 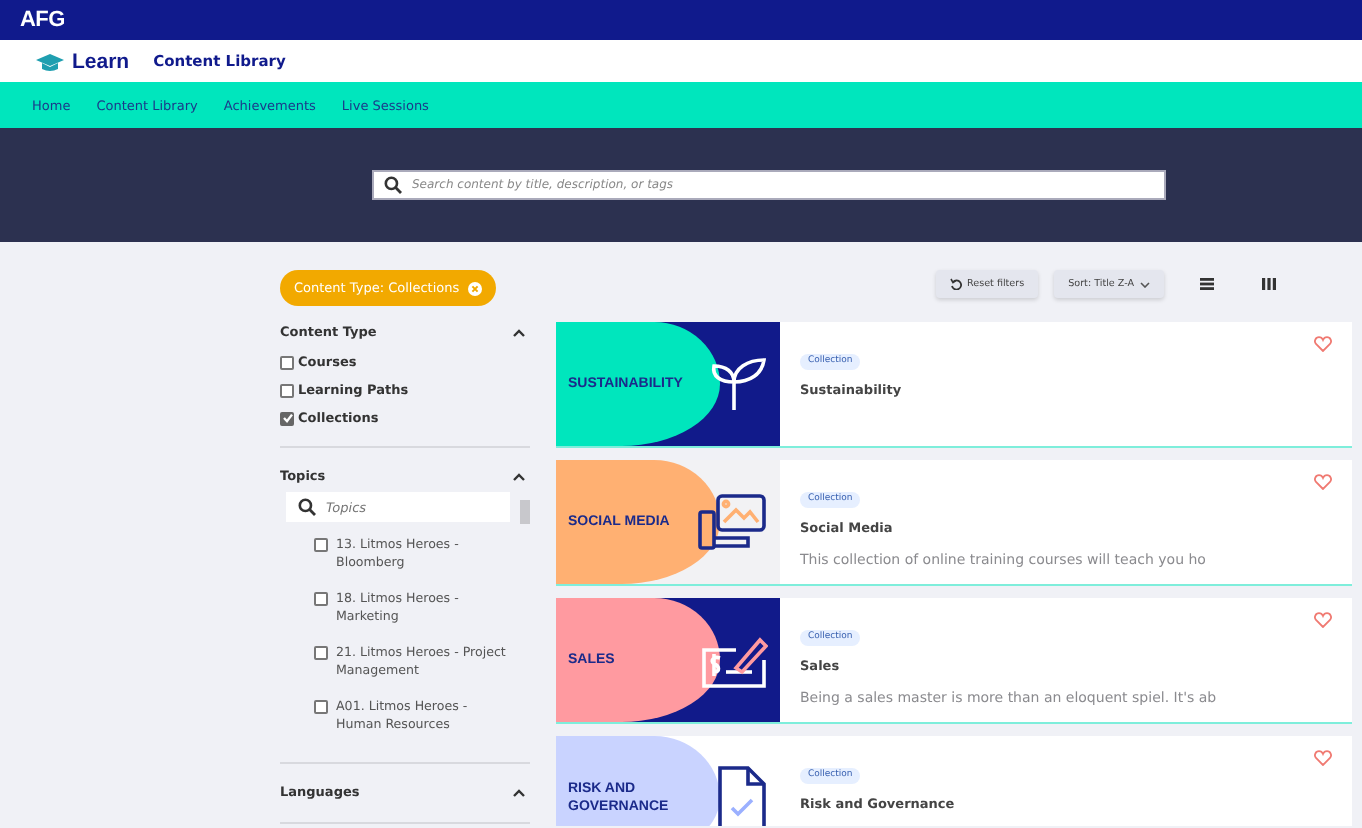 What do you see at coordinates (1145, 284) in the screenshot?
I see `caret-icon` at bounding box center [1145, 284].